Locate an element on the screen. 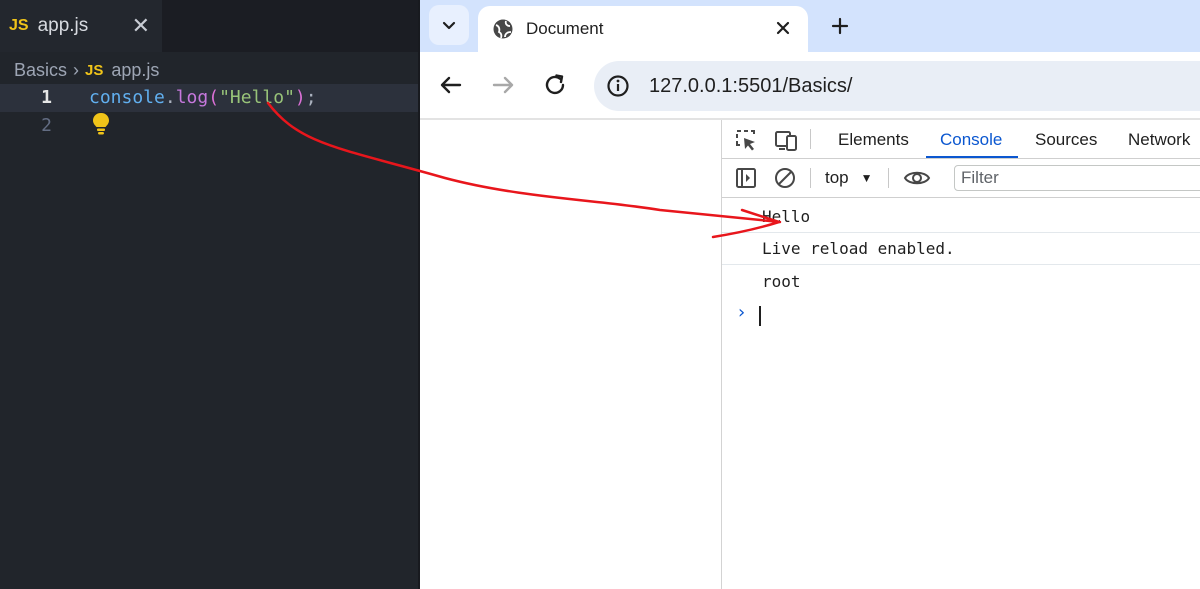 The height and width of the screenshot is (589, 1200). tab-title: Document is located at coordinates (565, 28).